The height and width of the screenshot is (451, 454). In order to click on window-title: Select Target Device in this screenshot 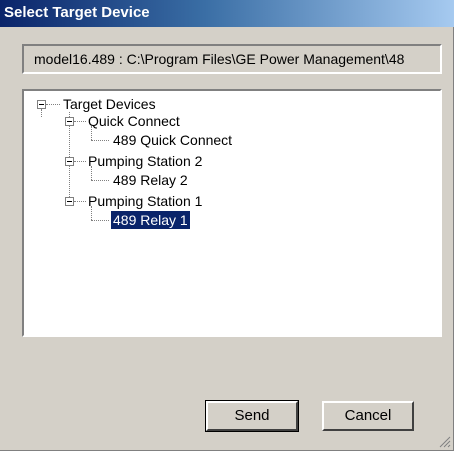, I will do `click(77, 12)`.